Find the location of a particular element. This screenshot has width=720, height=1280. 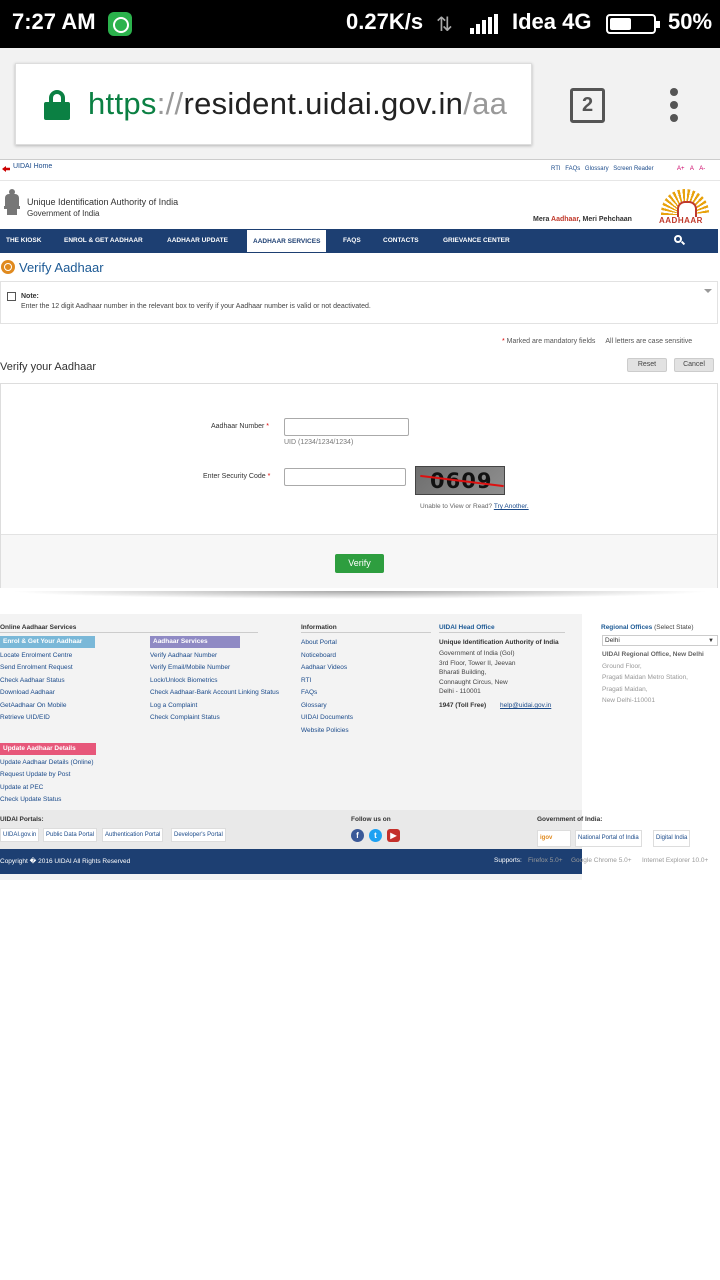

footer-link: FAQs is located at coordinates (309, 692).